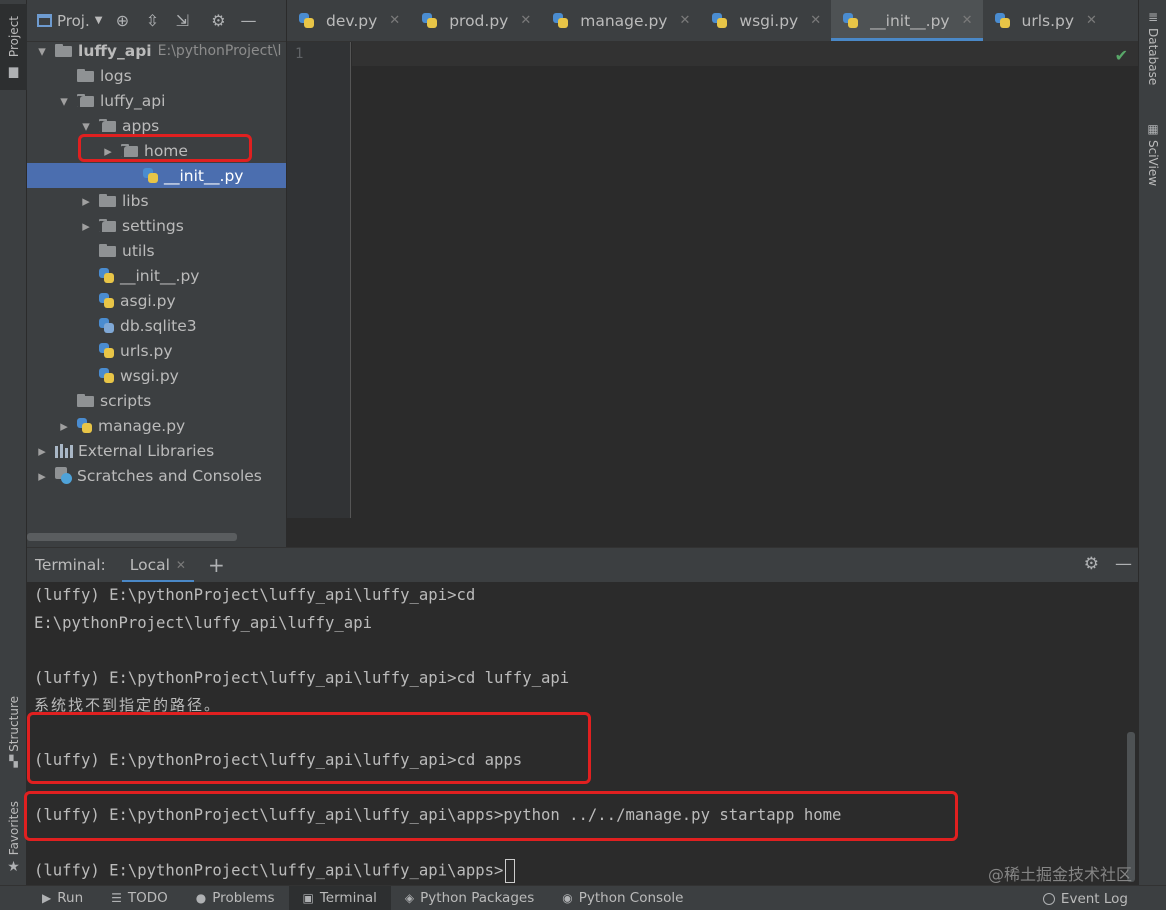 Image resolution: width=1166 pixels, height=910 pixels. What do you see at coordinates (1085, 898) in the screenshot?
I see `event-log-button: Event Log` at bounding box center [1085, 898].